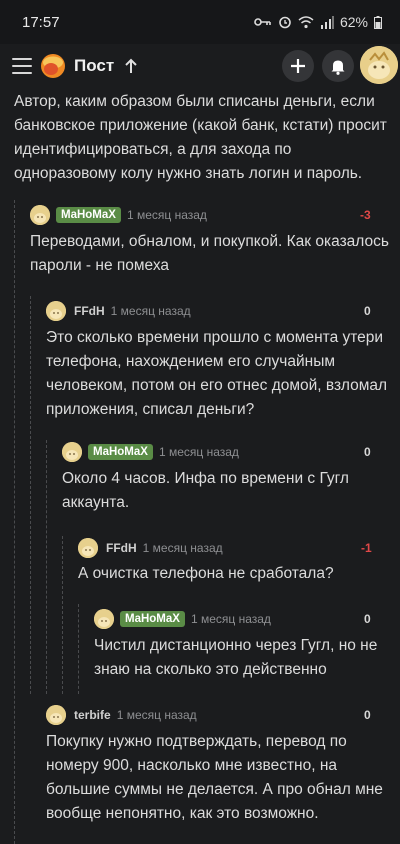 Image resolution: width=400 pixels, height=844 pixels. What do you see at coordinates (206, 573) in the screenshot?
I see `comment-text: А очистка телефона не сработала?` at bounding box center [206, 573].